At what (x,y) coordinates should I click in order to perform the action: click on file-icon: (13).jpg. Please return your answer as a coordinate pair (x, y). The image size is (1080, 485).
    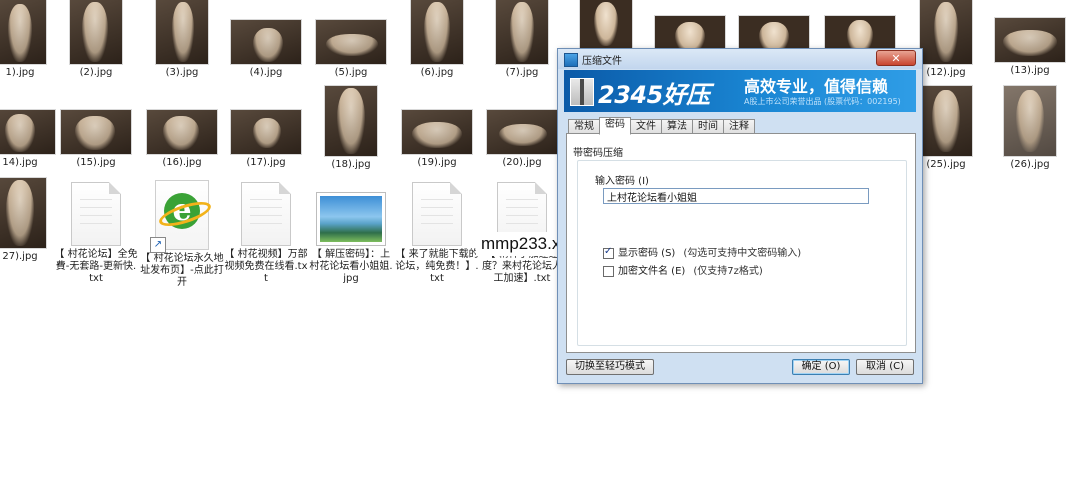
    Looking at the image, I should click on (1030, 42).